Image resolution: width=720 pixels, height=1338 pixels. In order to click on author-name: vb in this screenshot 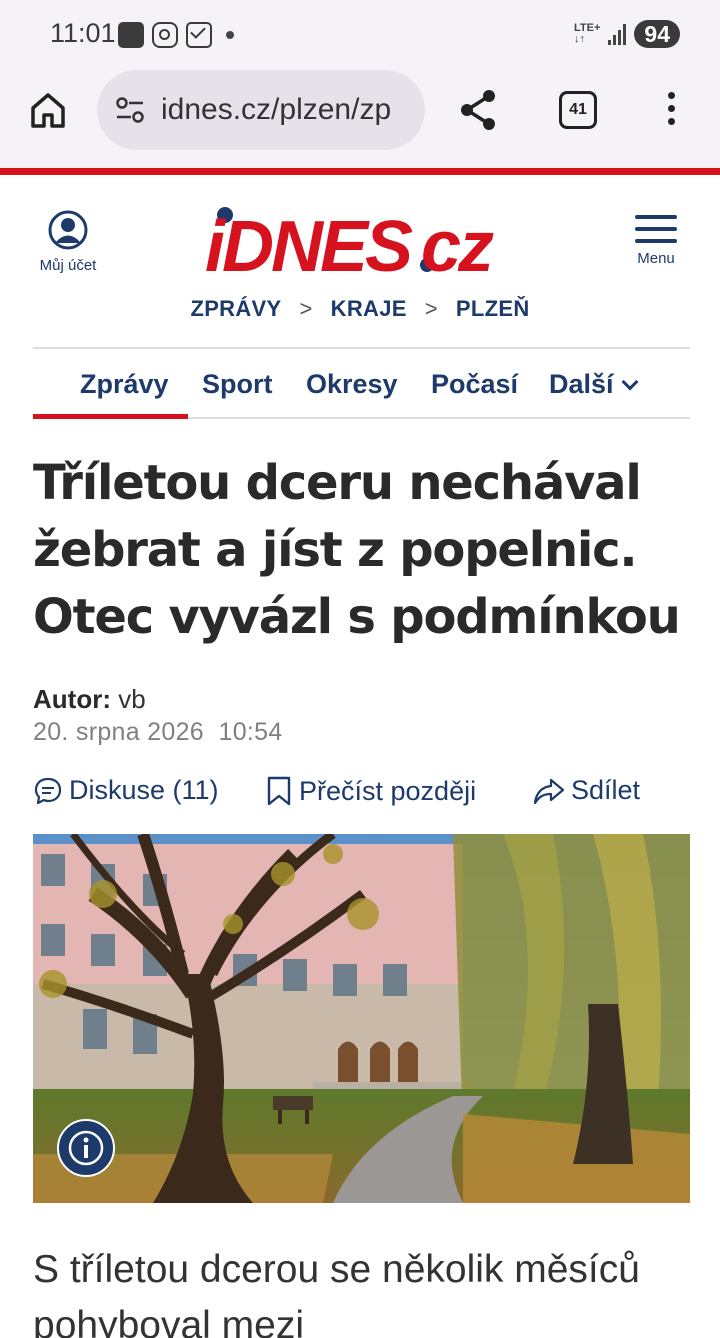, I will do `click(131, 699)`.